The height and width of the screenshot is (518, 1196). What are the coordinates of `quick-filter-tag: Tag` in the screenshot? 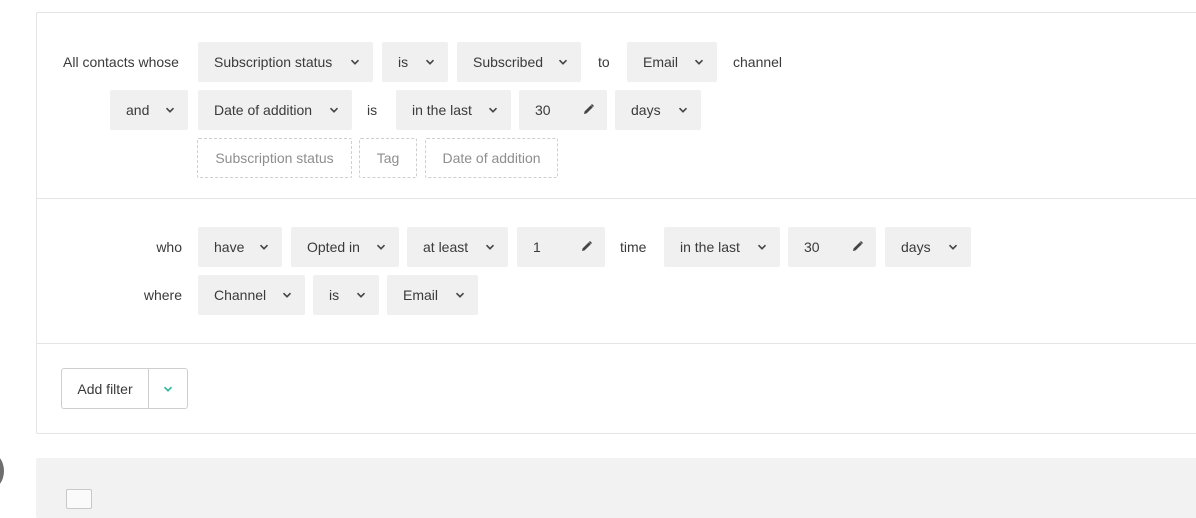 It's located at (388, 158).